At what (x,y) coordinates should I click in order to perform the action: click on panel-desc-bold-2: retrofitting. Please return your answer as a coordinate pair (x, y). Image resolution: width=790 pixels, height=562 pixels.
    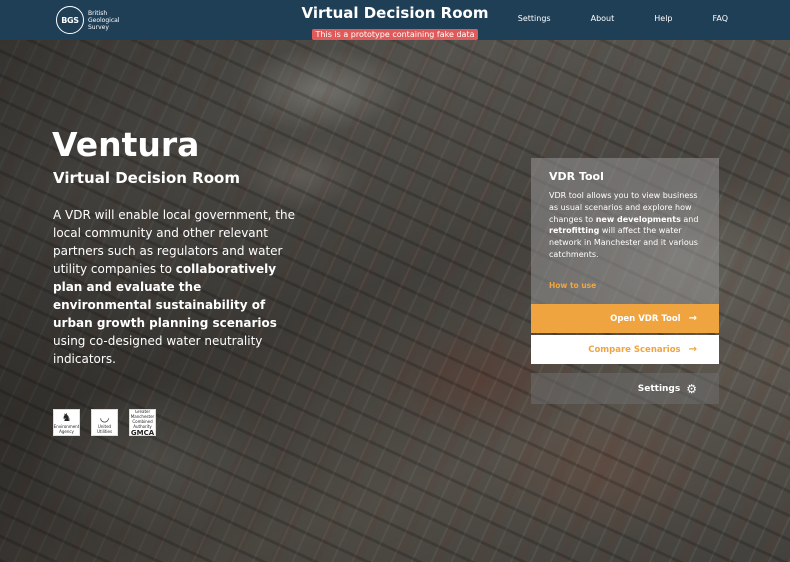
    Looking at the image, I should click on (574, 231).